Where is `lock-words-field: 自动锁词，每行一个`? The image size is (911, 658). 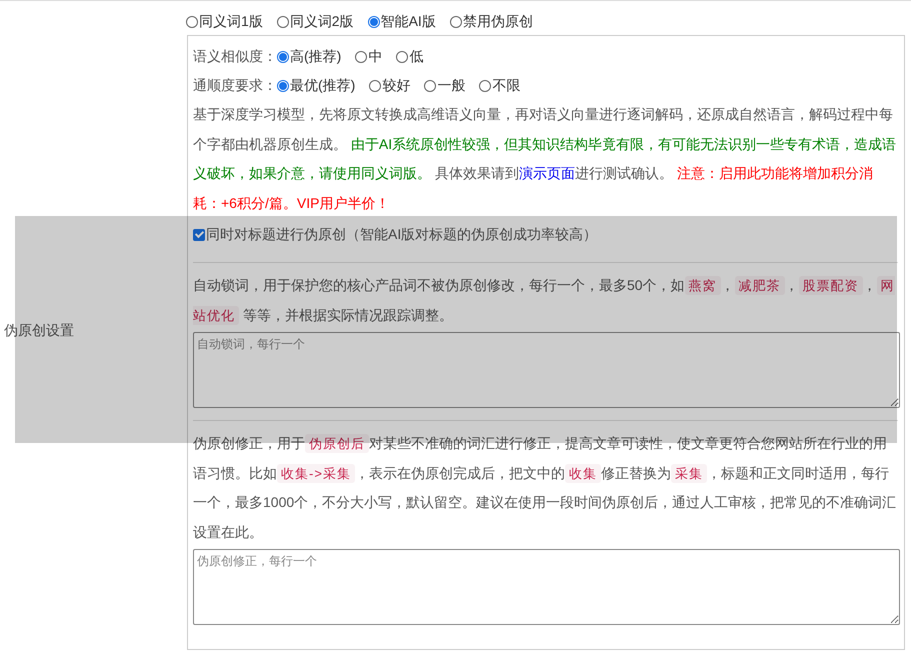
lock-words-field: 自动锁词，每行一个 is located at coordinates (546, 370).